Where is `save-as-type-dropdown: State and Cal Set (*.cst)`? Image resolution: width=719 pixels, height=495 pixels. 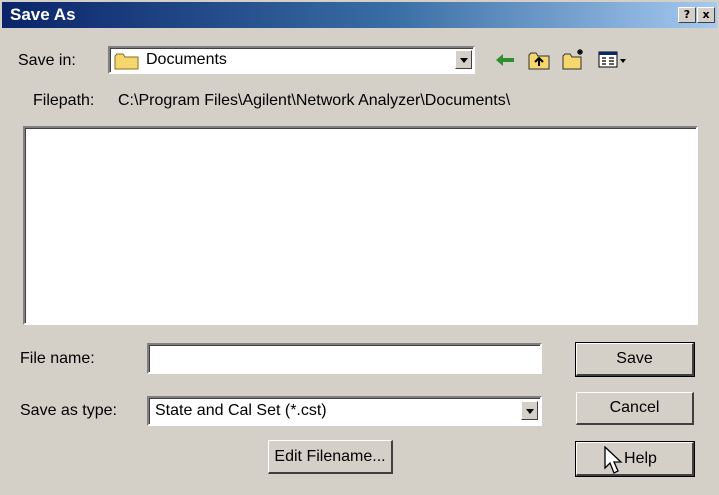 save-as-type-dropdown: State and Cal Set (*.cst) is located at coordinates (344, 411).